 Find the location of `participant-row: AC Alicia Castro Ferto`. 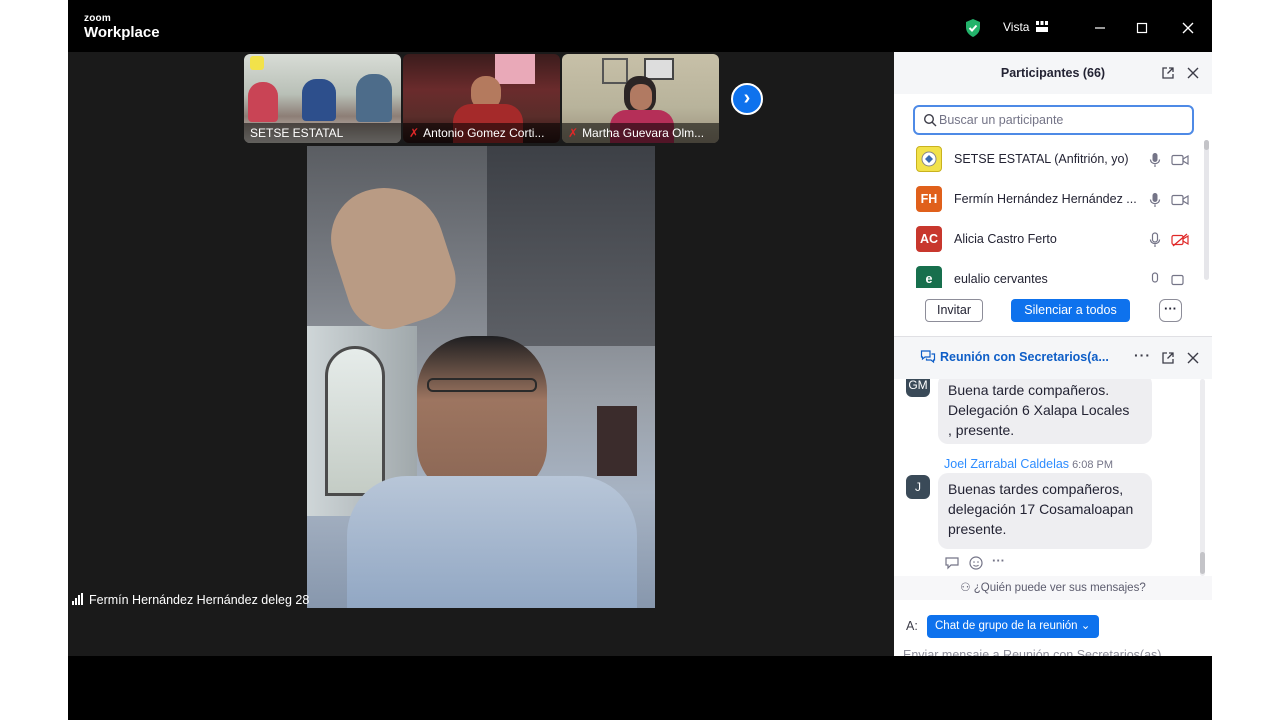

participant-row: AC Alicia Castro Ferto is located at coordinates (1048, 240).